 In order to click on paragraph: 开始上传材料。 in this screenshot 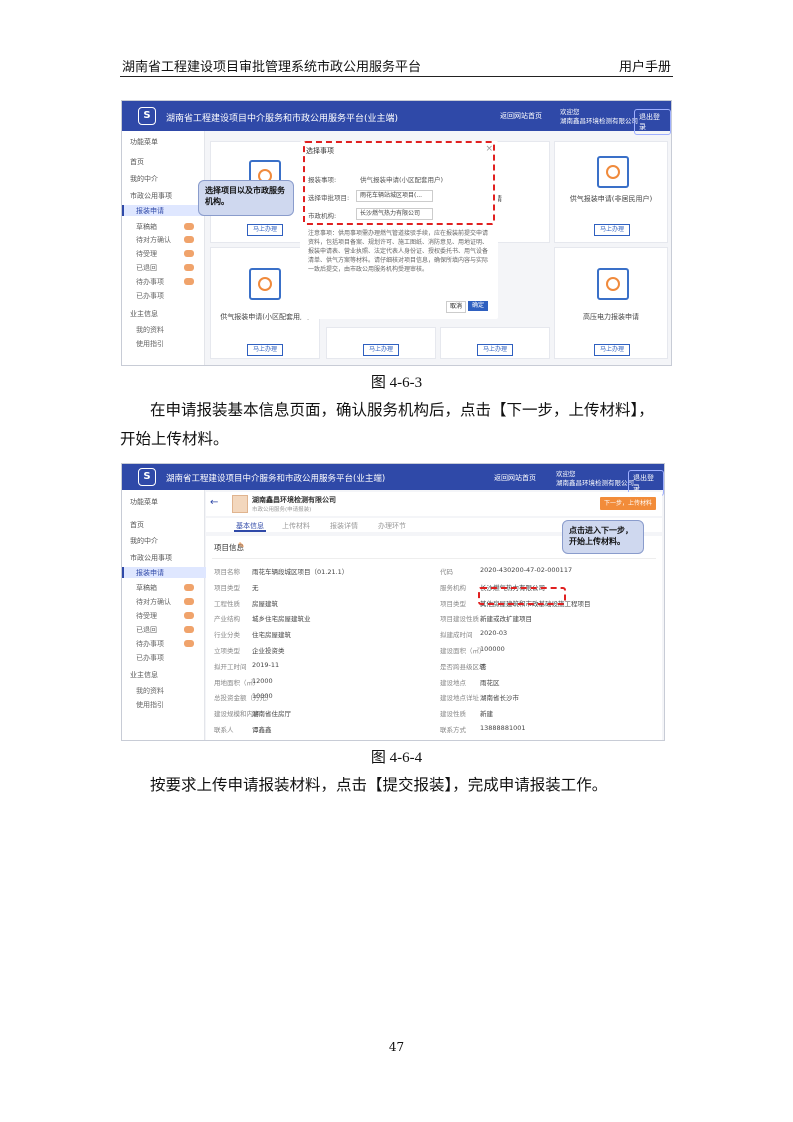, I will do `click(174, 439)`.